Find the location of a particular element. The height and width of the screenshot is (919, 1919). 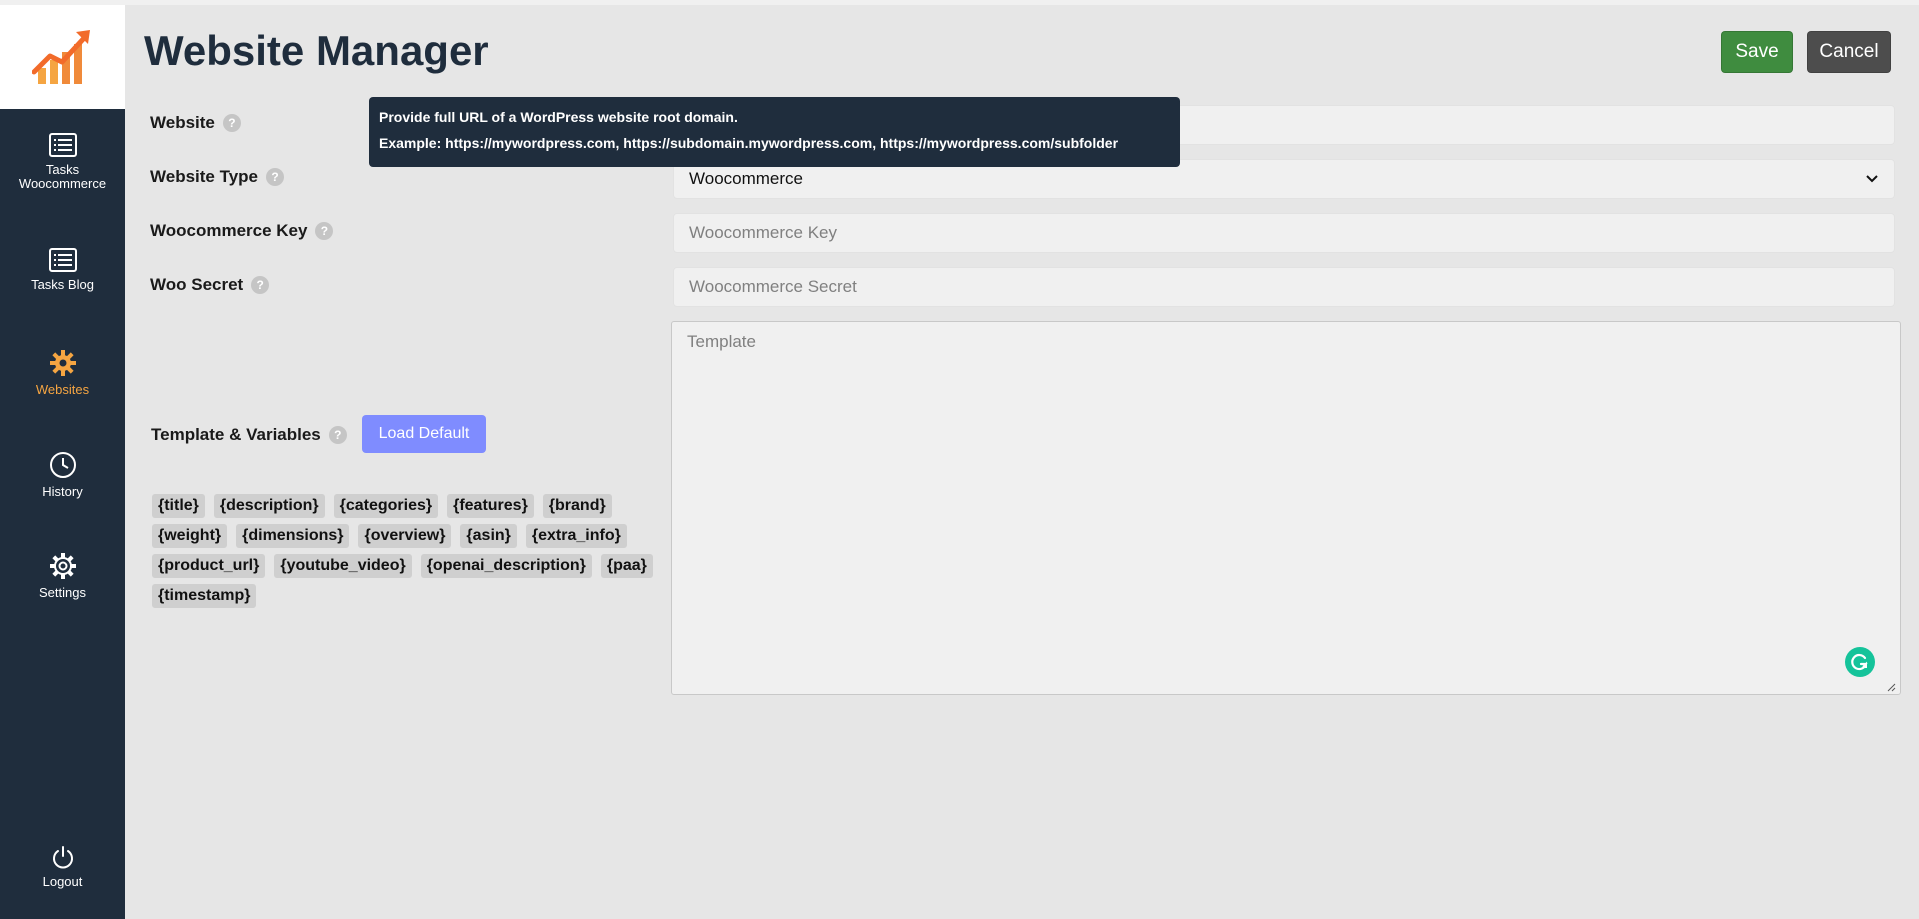

sidebar-item-label: Websites is located at coordinates (62, 389).